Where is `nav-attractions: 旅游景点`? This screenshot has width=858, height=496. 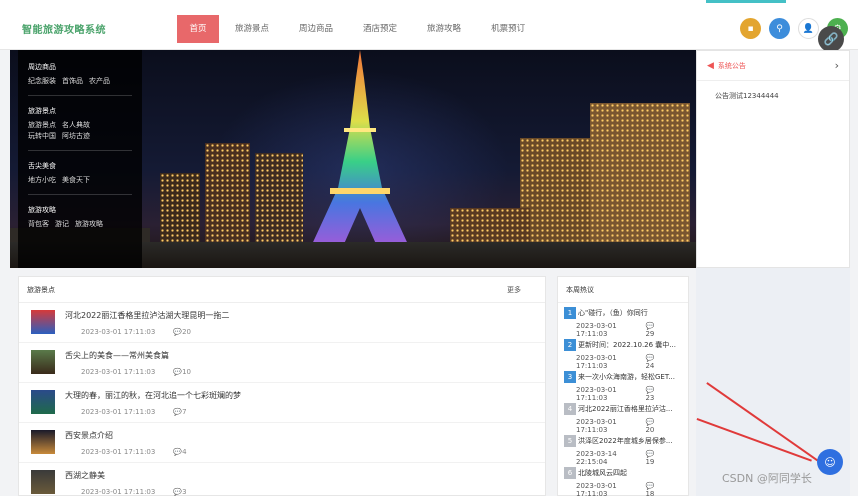 nav-attractions: 旅游景点 is located at coordinates (252, 29).